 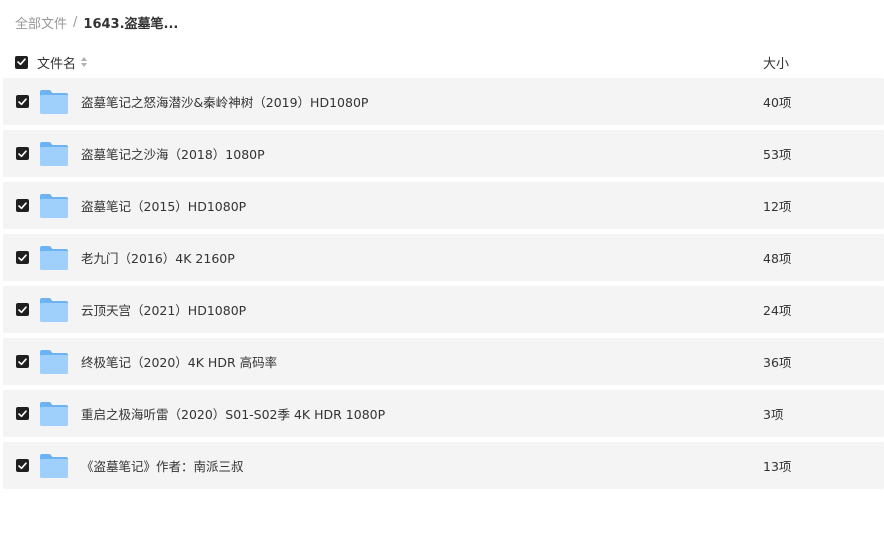 I want to click on file-name: 老九门（2016）4K 2160P, so click(x=158, y=257).